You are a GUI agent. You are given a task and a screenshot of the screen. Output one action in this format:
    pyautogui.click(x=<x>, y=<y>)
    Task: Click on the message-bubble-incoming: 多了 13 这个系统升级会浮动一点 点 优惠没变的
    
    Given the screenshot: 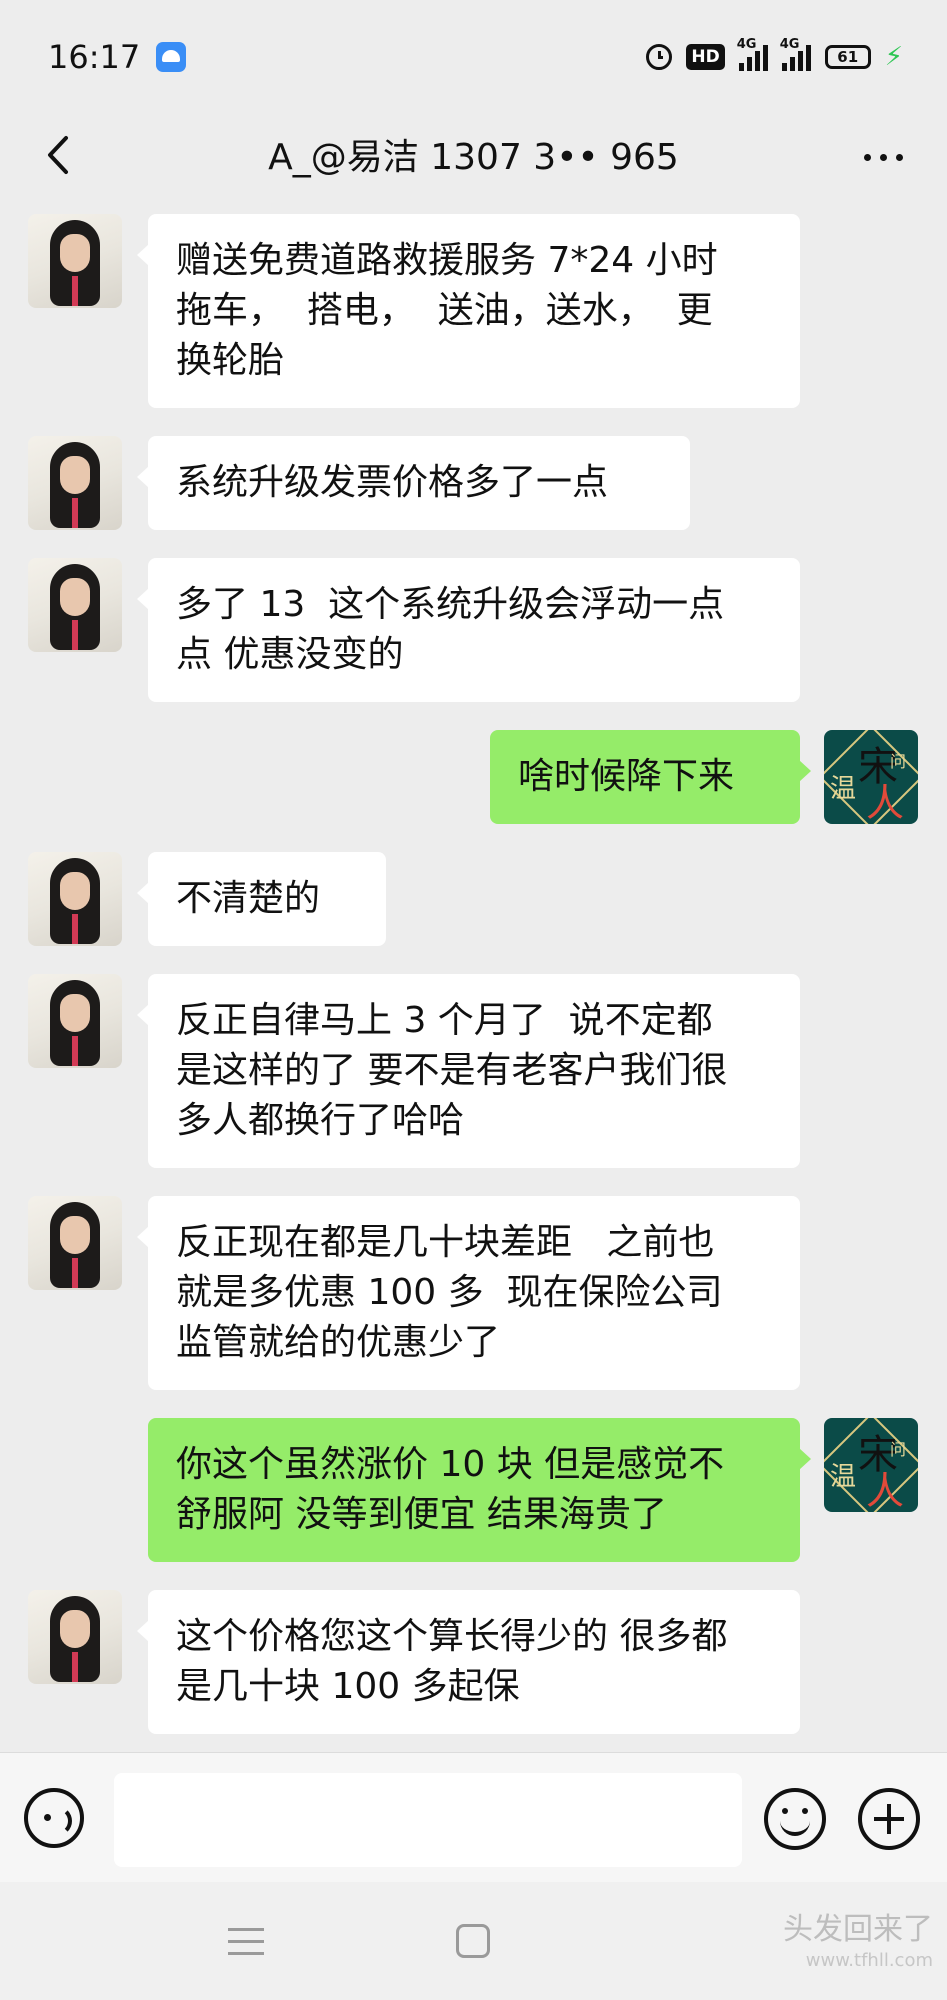 What is the action you would take?
    pyautogui.click(x=468, y=630)
    